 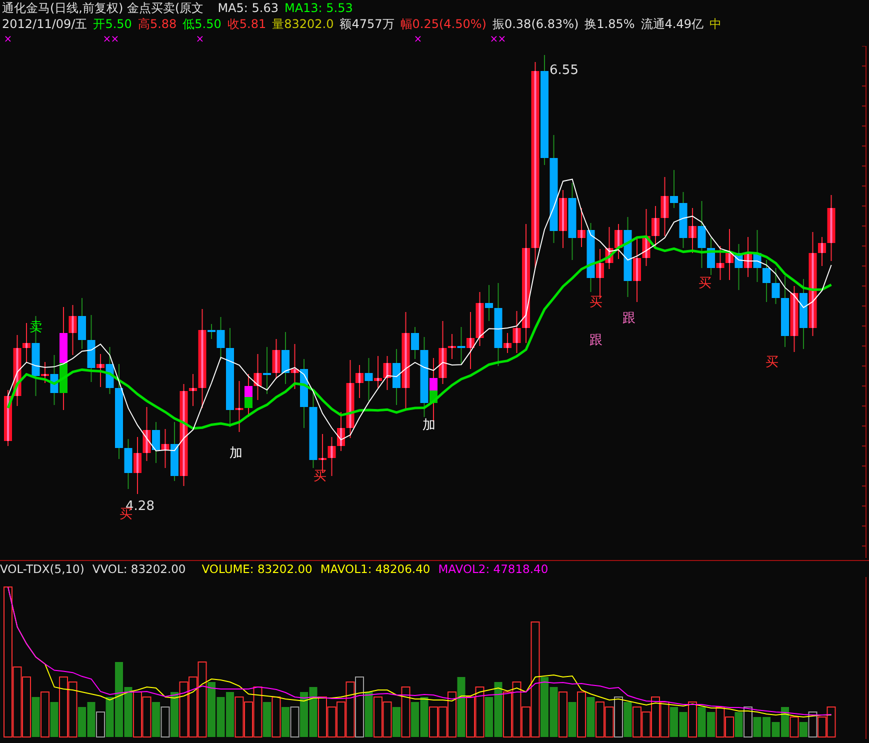 I want to click on quote-text: 2012/11/09/五, so click(x=45, y=24).